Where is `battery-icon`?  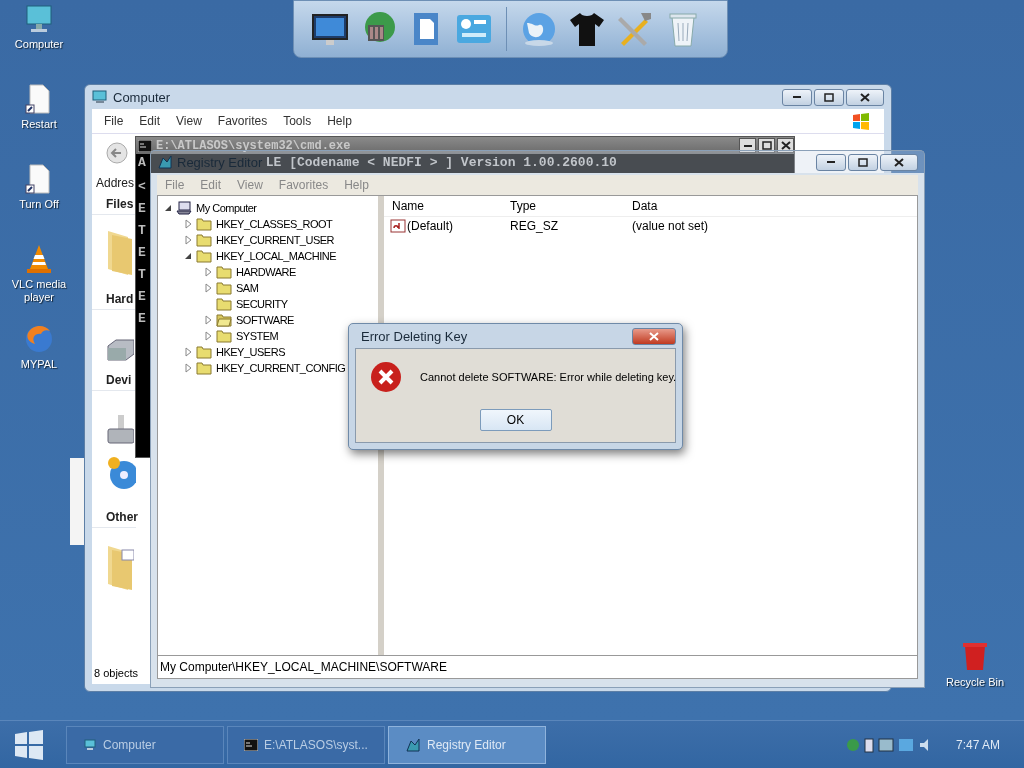
battery-icon is located at coordinates (868, 745).